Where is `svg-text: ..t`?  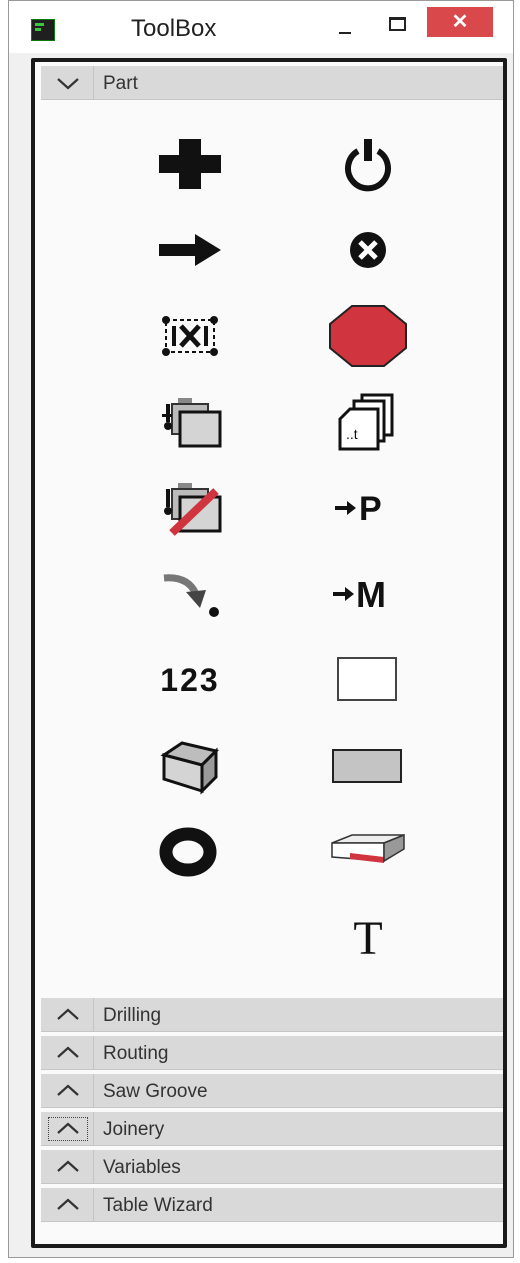 svg-text: ..t is located at coordinates (352, 434).